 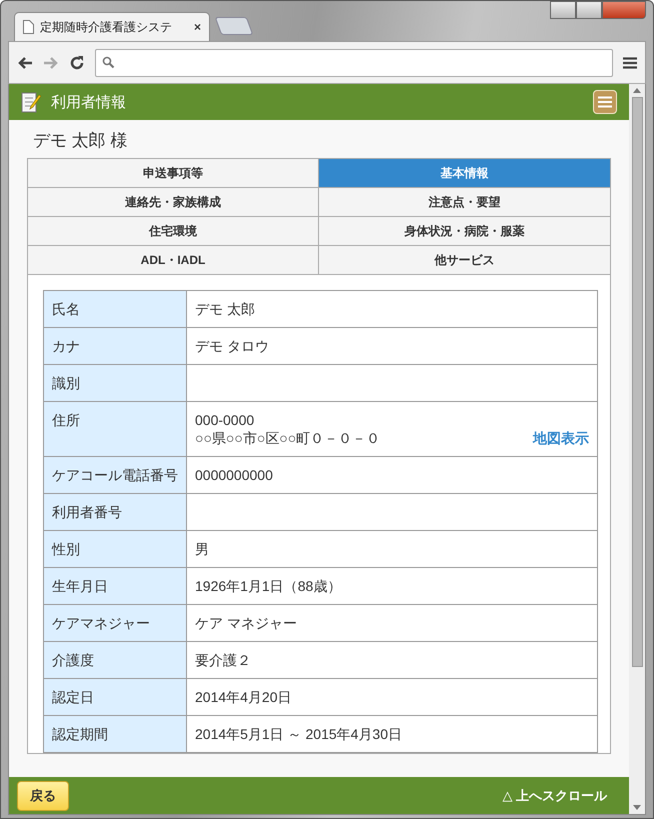 What do you see at coordinates (115, 660) in the screenshot?
I see `field-label: 介護度` at bounding box center [115, 660].